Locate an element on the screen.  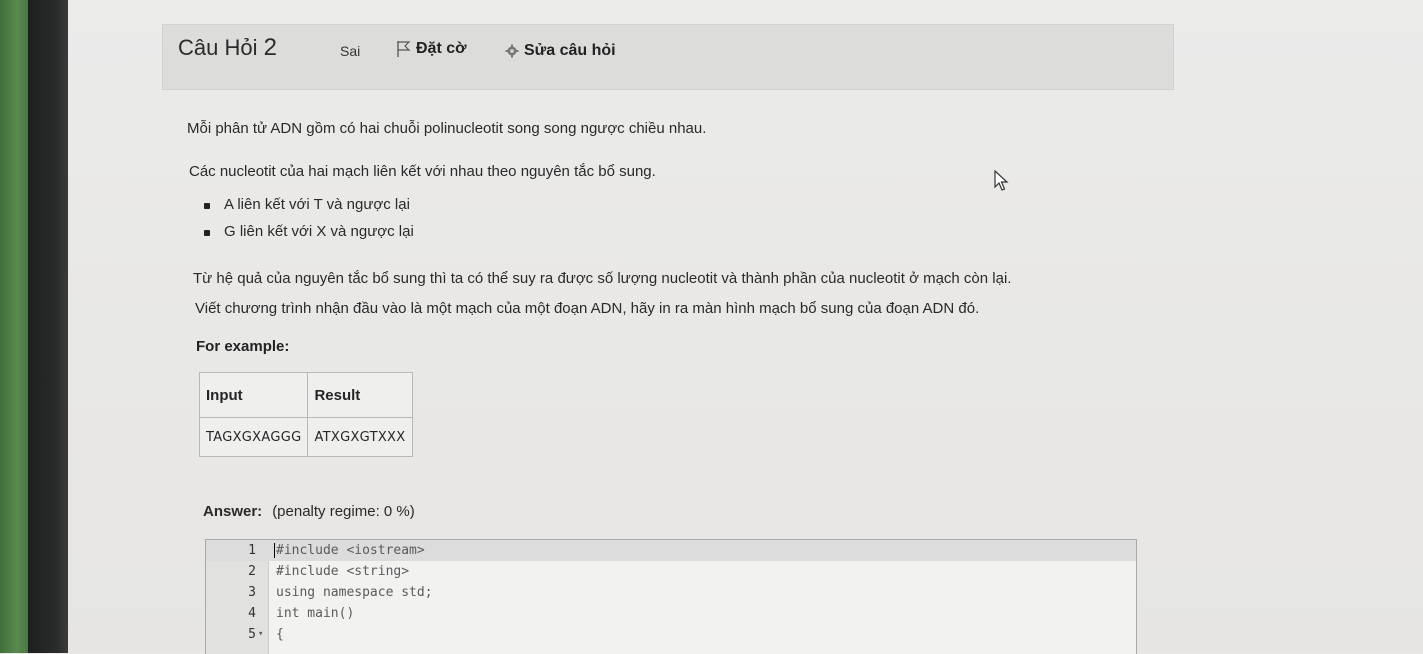
flag-icon is located at coordinates (404, 49).